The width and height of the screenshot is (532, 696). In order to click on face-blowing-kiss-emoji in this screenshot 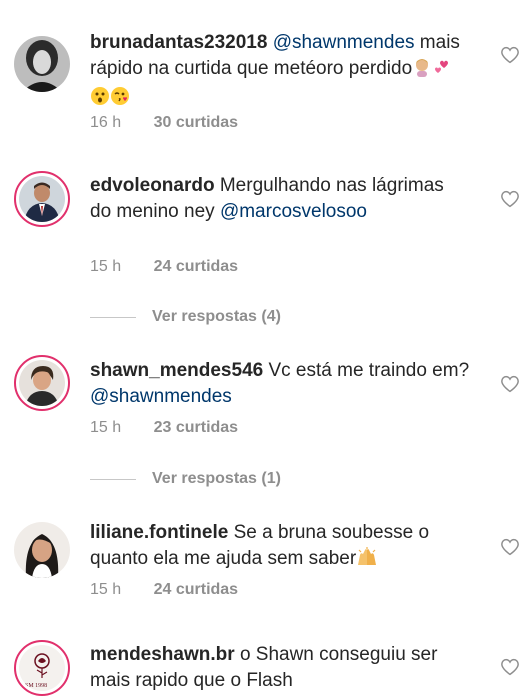, I will do `click(120, 100)`.